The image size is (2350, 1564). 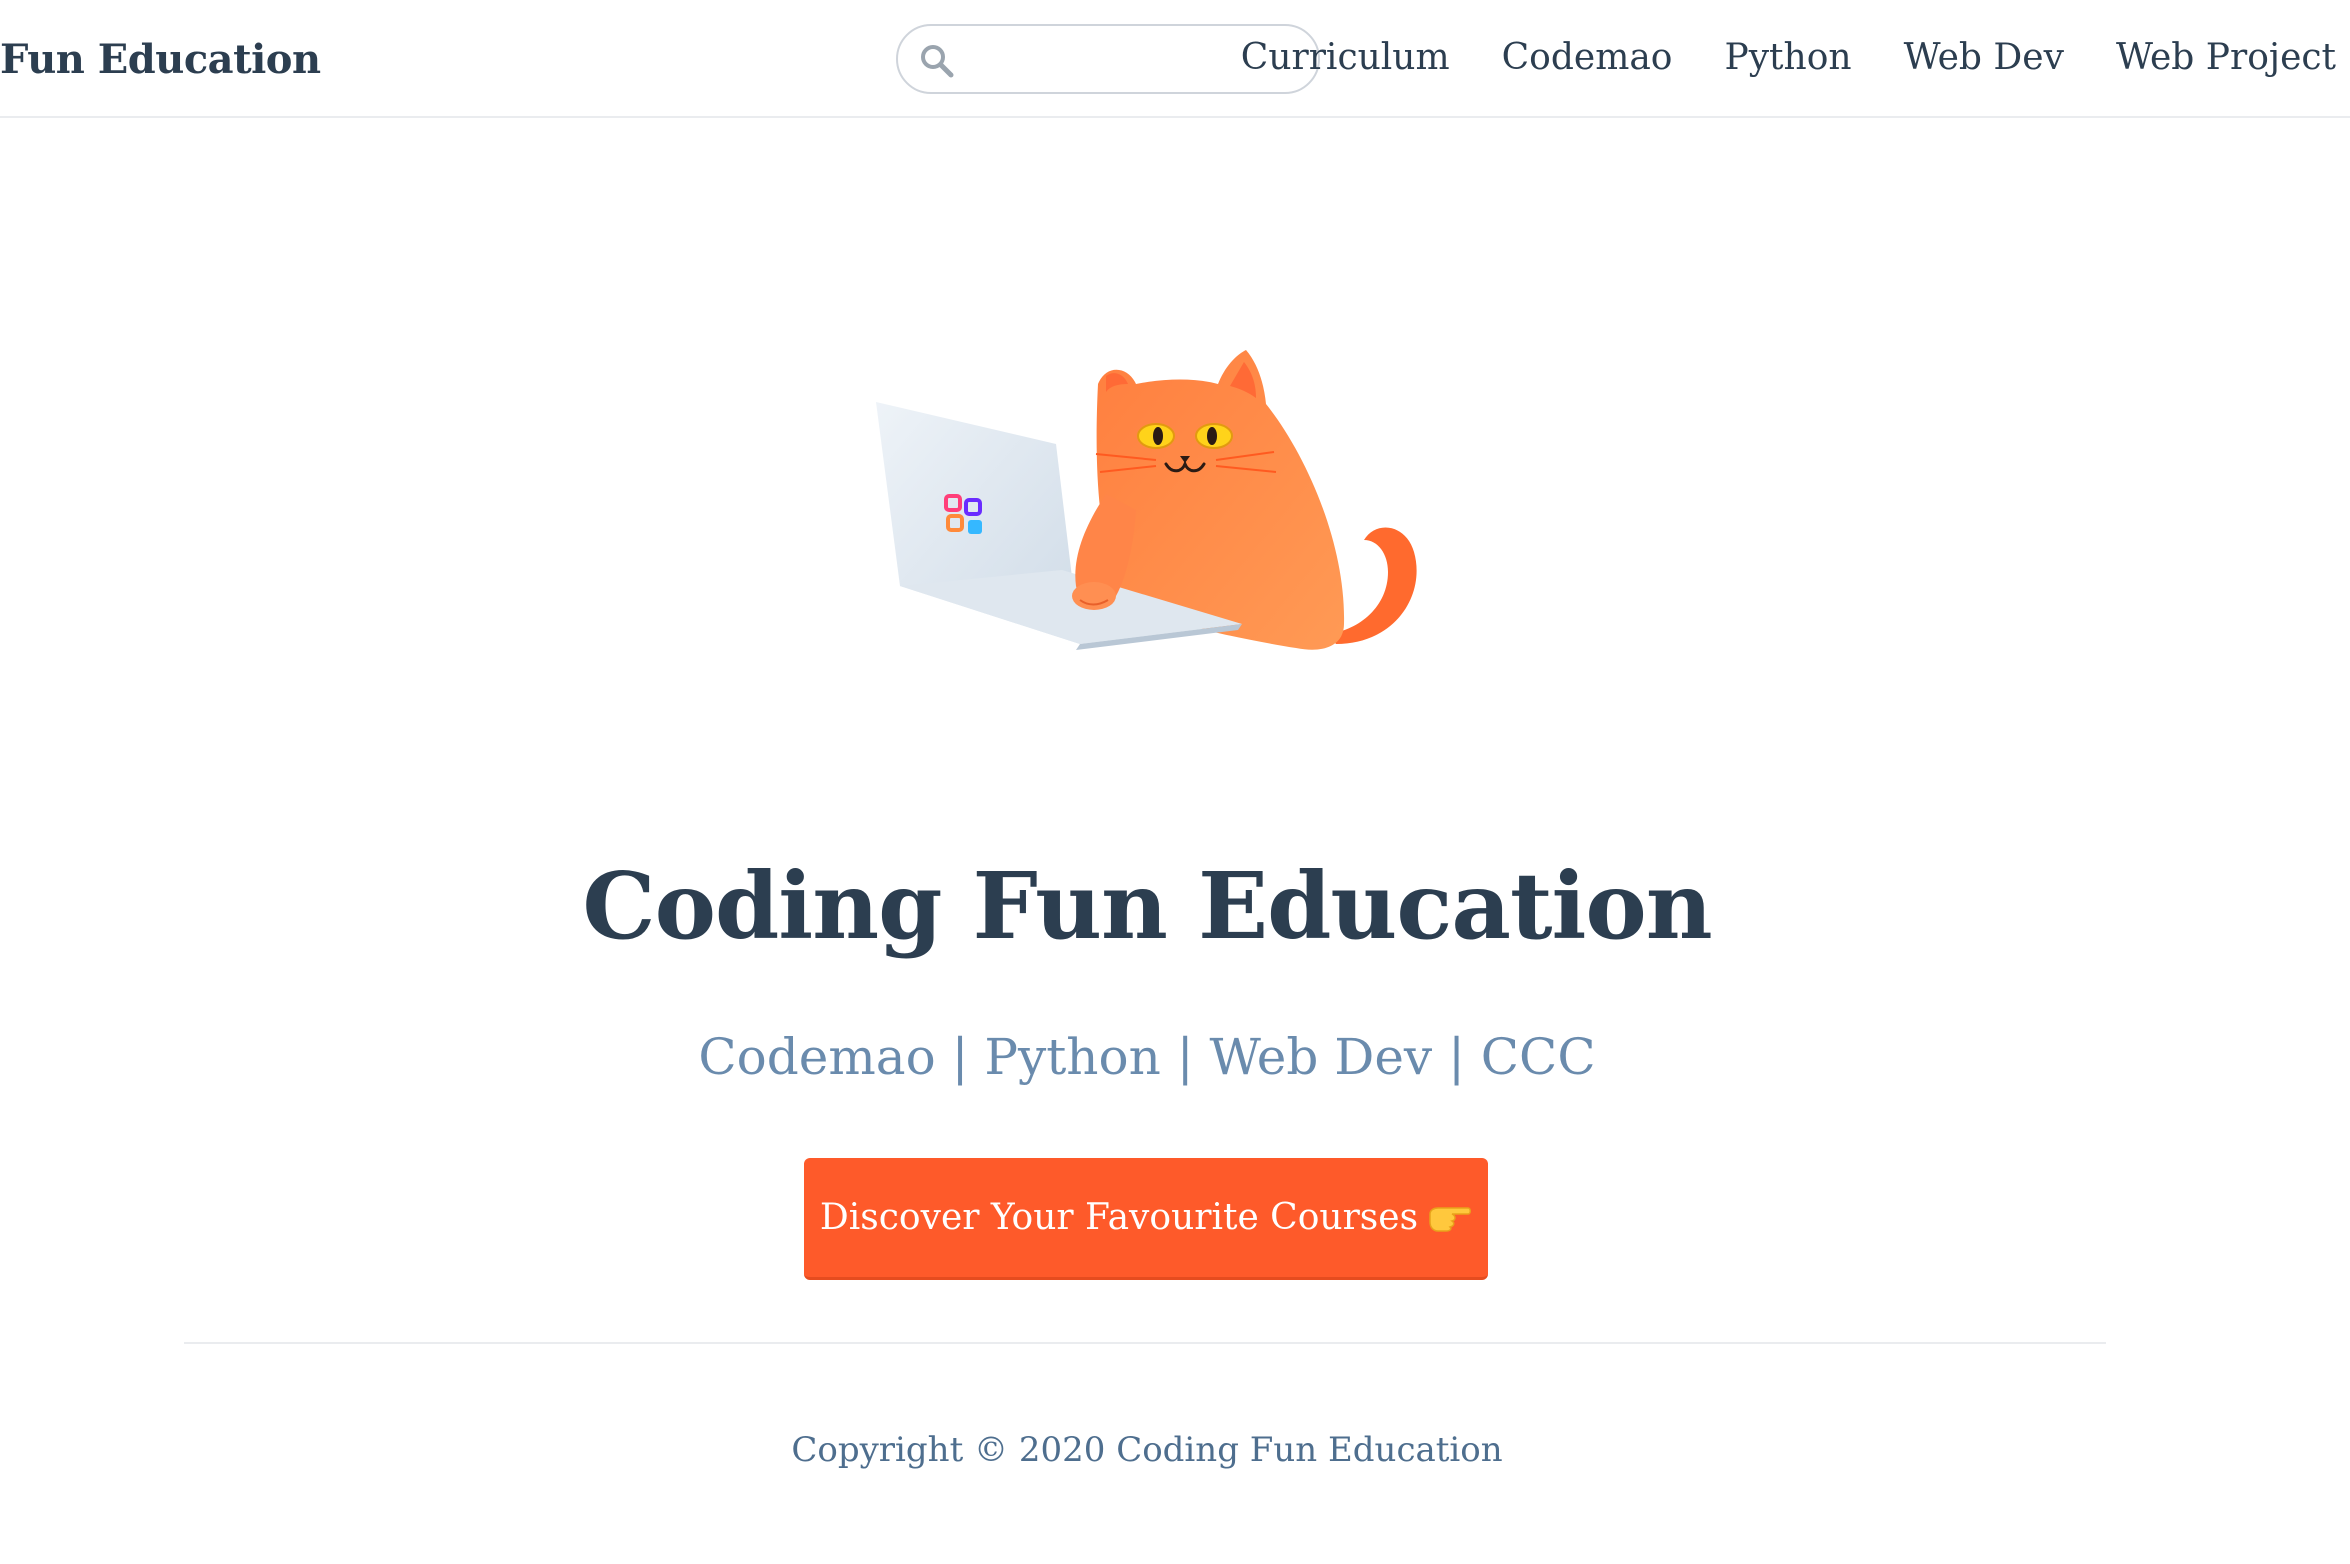 I want to click on pointing-hand-icon, so click(x=1450, y=1219).